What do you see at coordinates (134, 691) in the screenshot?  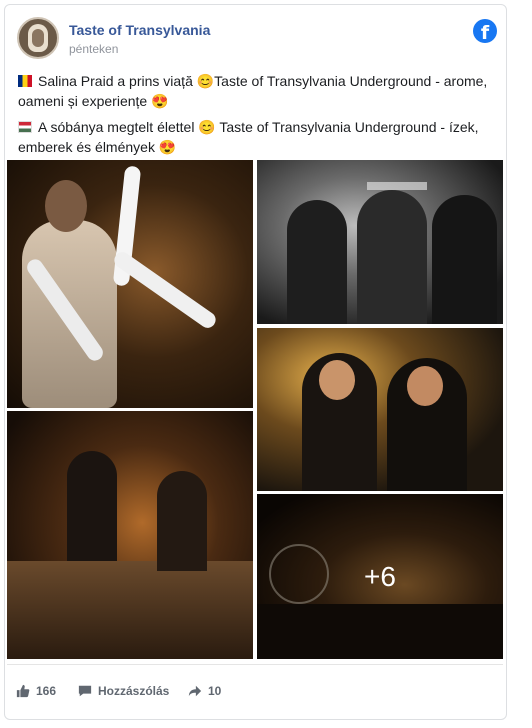 I see `comment-label: Hozzászólás` at bounding box center [134, 691].